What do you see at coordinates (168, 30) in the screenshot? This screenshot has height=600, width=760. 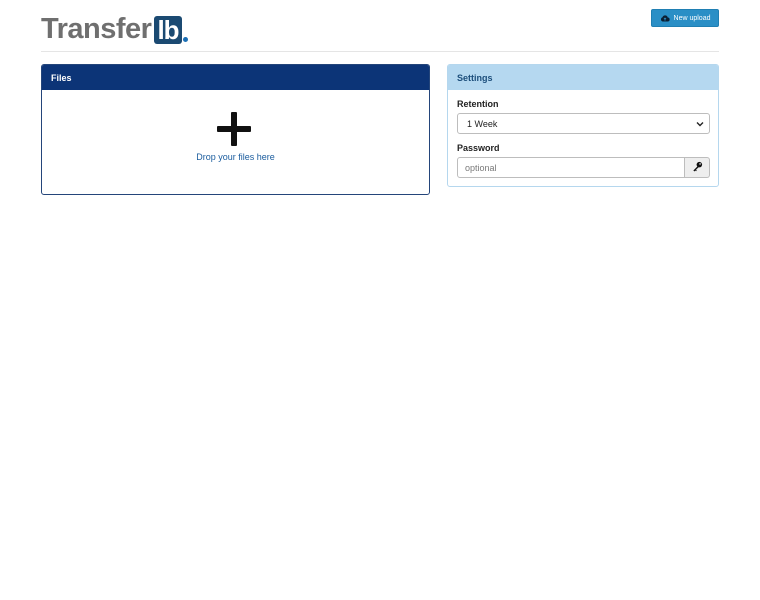 I see `logo-badge: lb` at bounding box center [168, 30].